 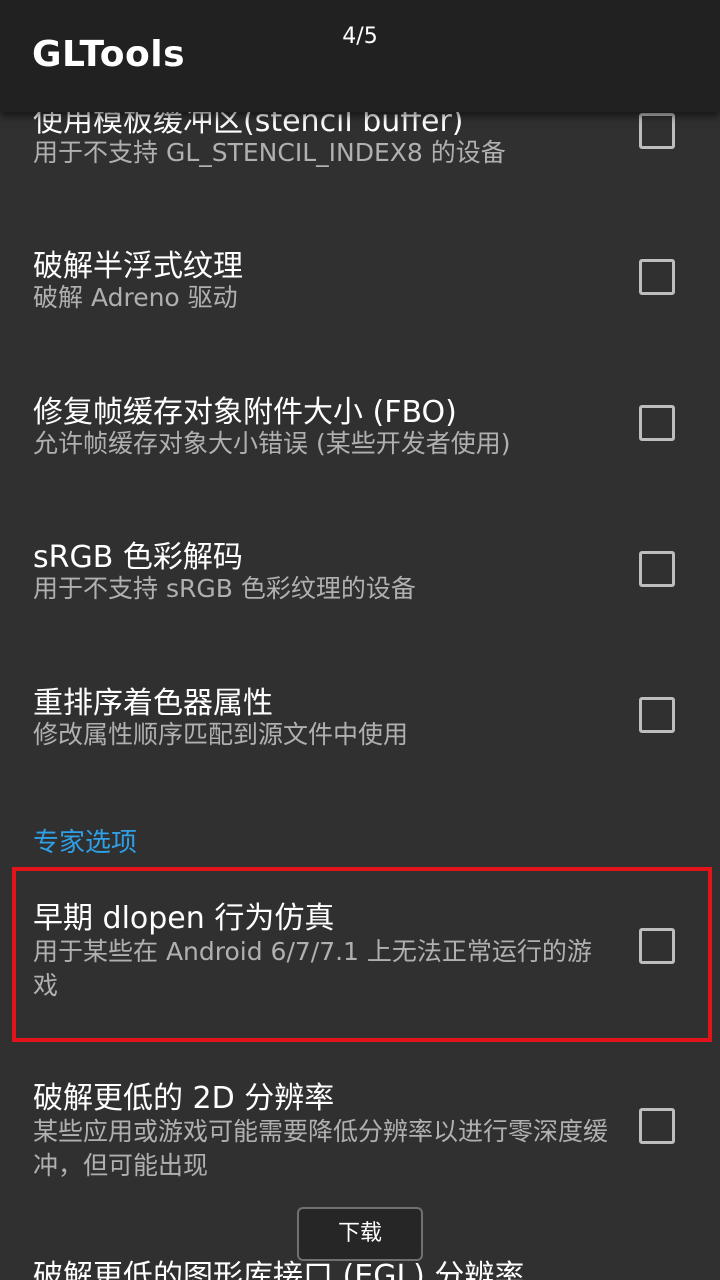 What do you see at coordinates (245, 412) in the screenshot?
I see `item-title: 修复帧缓存对象附件大小 (FBO)` at bounding box center [245, 412].